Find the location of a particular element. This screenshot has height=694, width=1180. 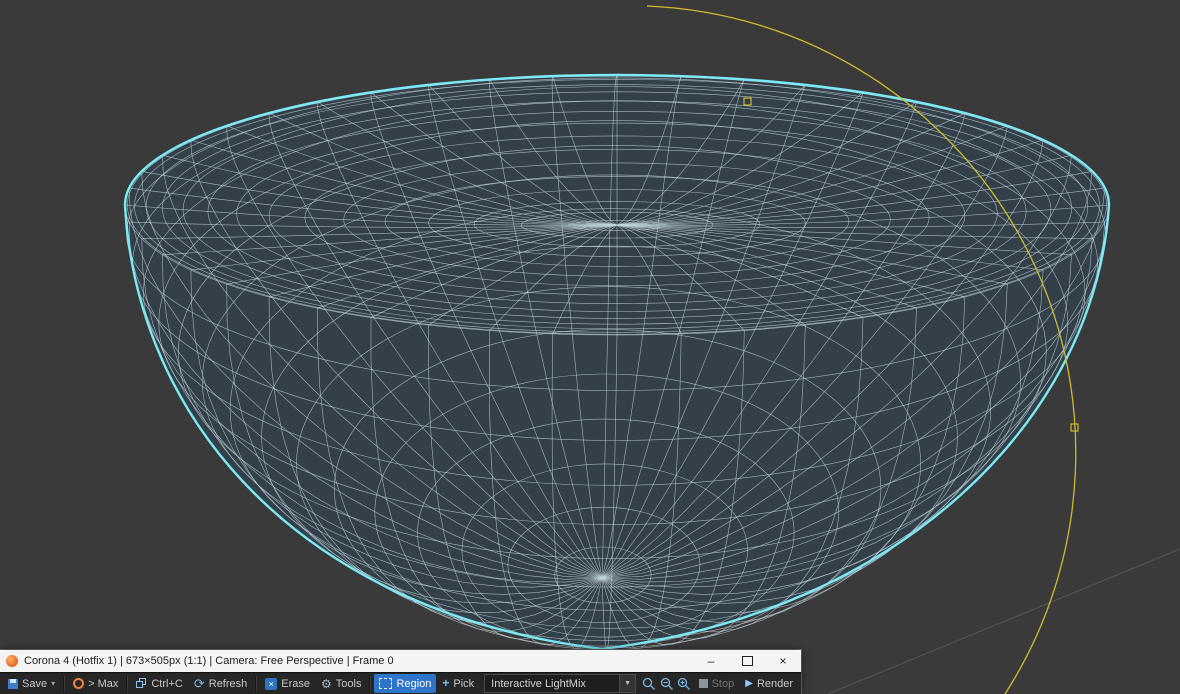

lightmix-dropdown-arrow-icon: ▼ is located at coordinates (627, 683).